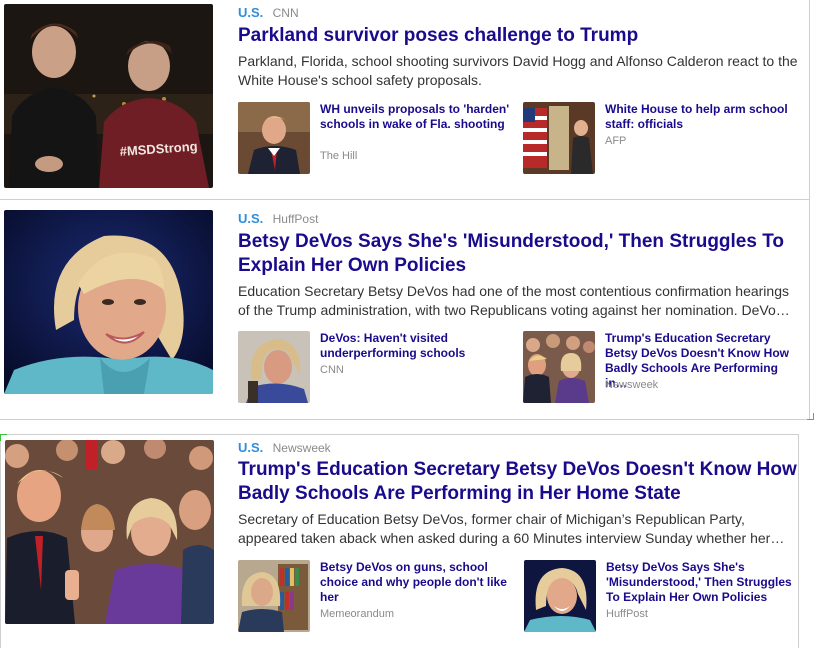 Image resolution: width=816 pixels, height=648 pixels. Describe the element at coordinates (810, 416) in the screenshot. I see `focus-corner` at that location.